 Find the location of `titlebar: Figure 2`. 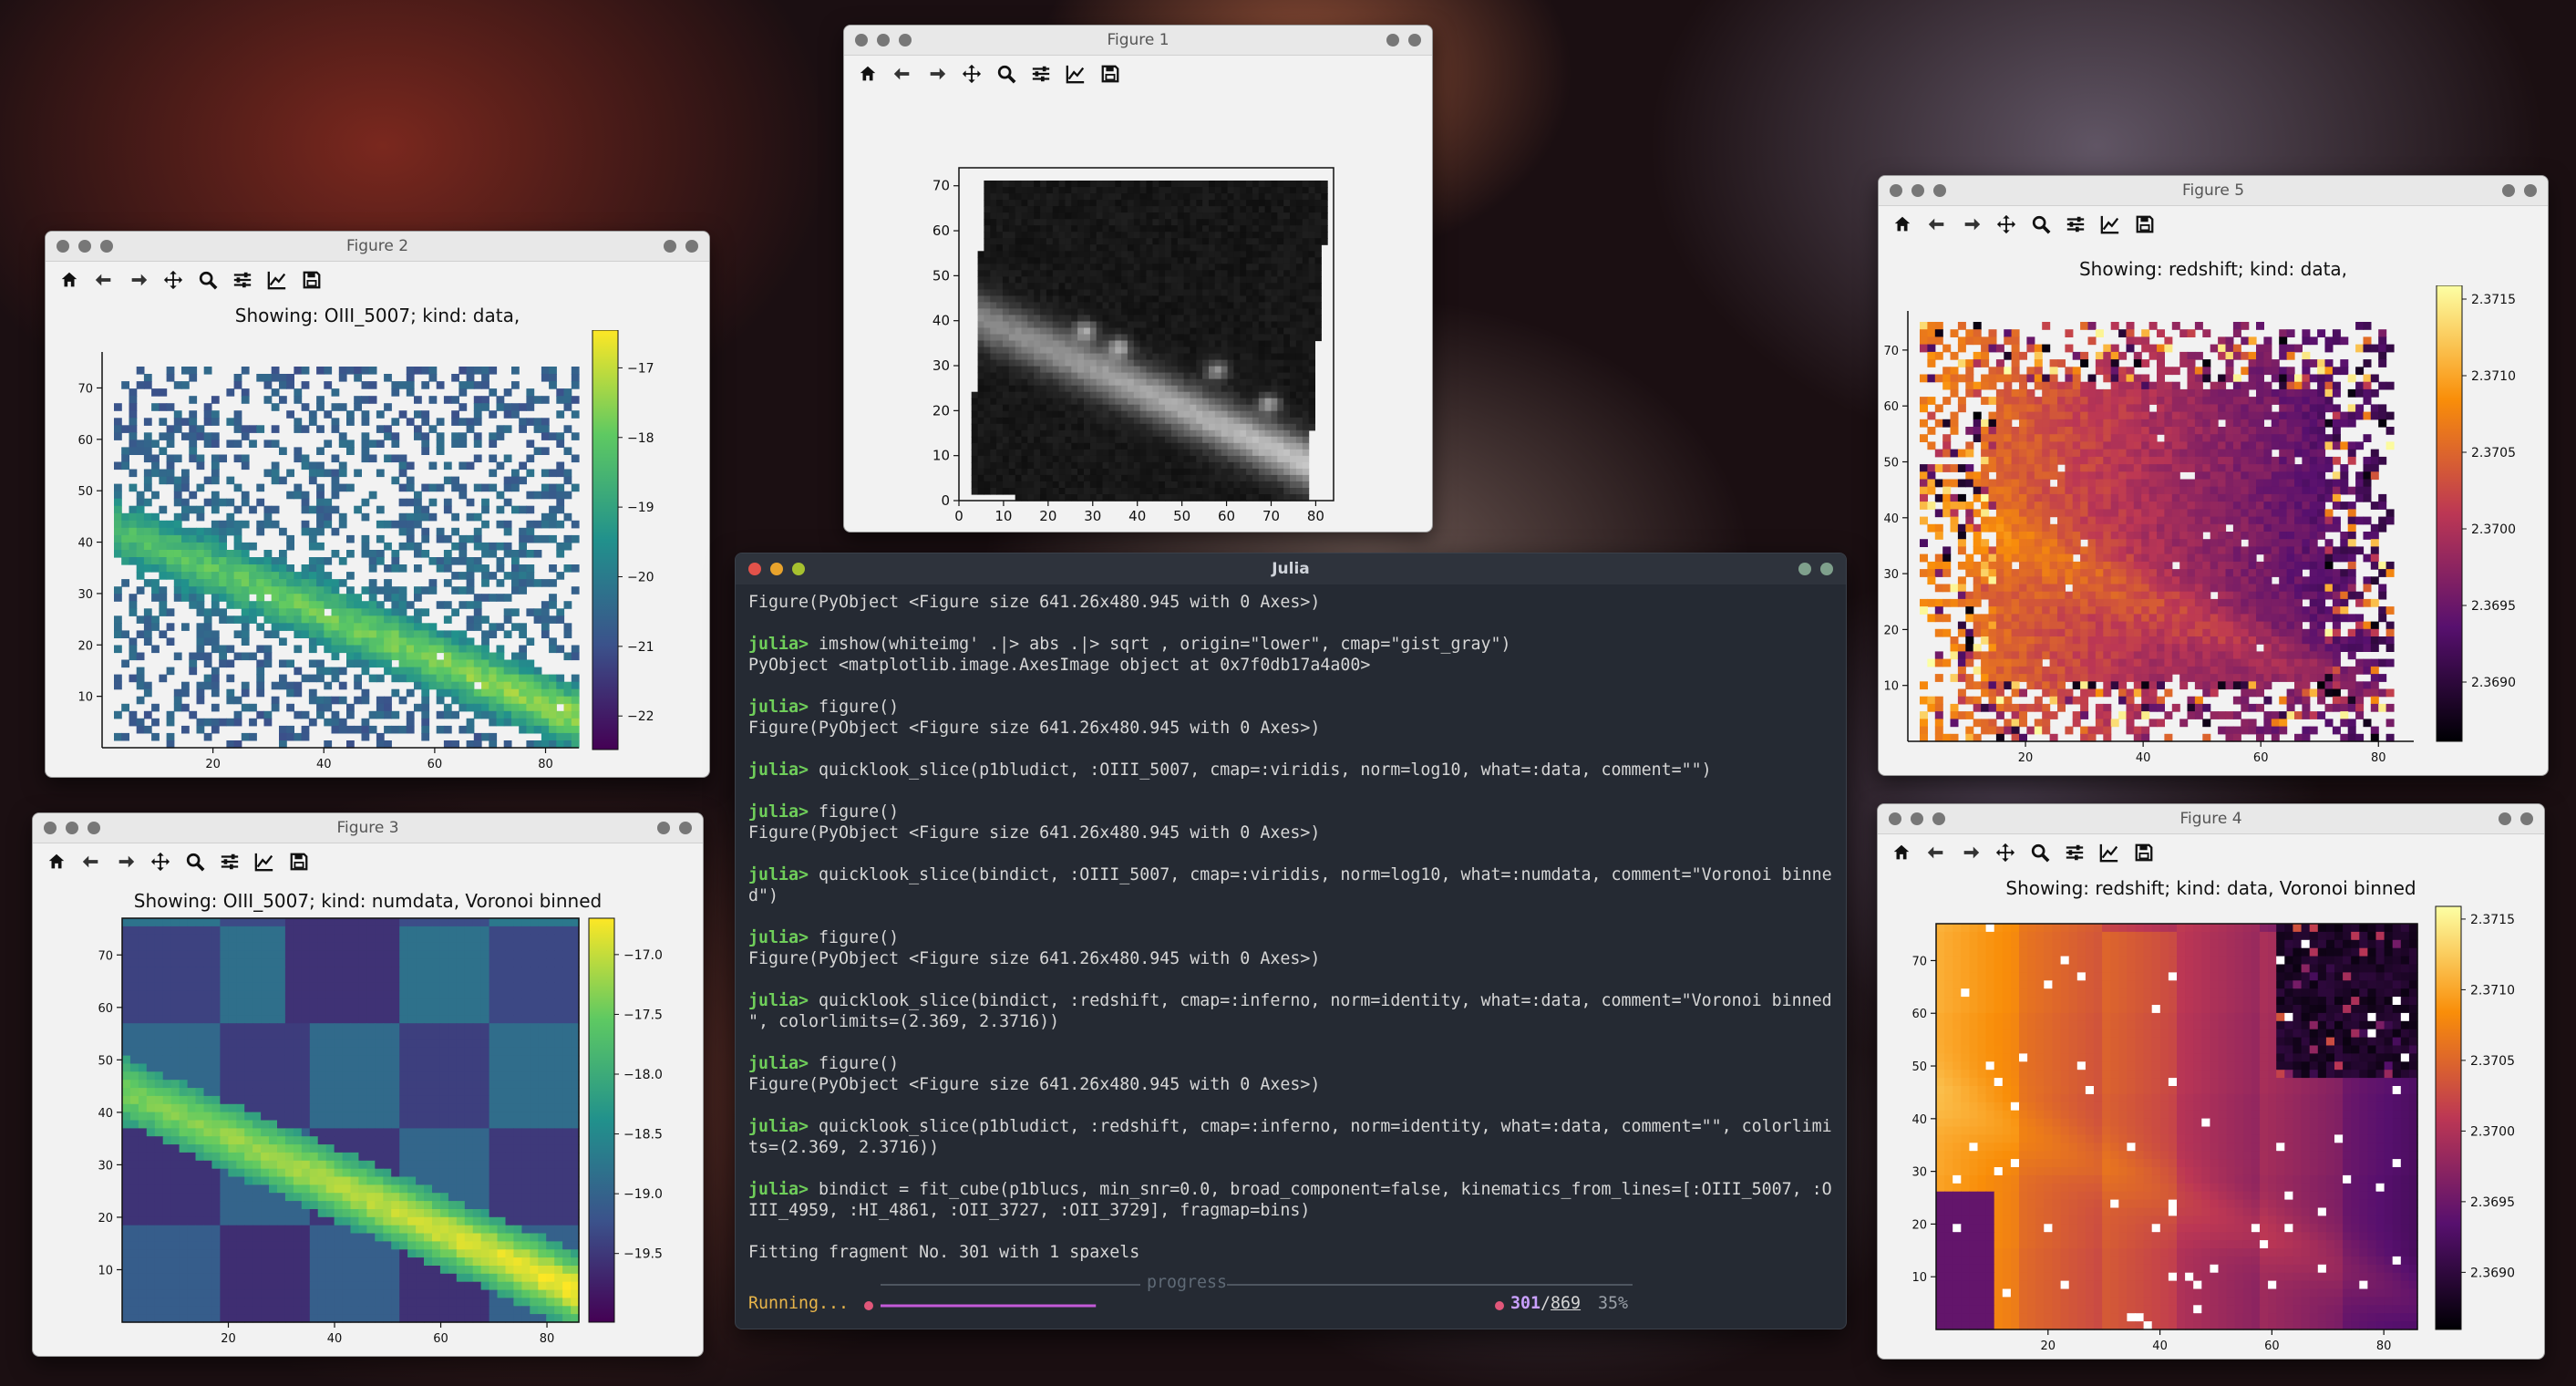

titlebar: Figure 2 is located at coordinates (377, 247).